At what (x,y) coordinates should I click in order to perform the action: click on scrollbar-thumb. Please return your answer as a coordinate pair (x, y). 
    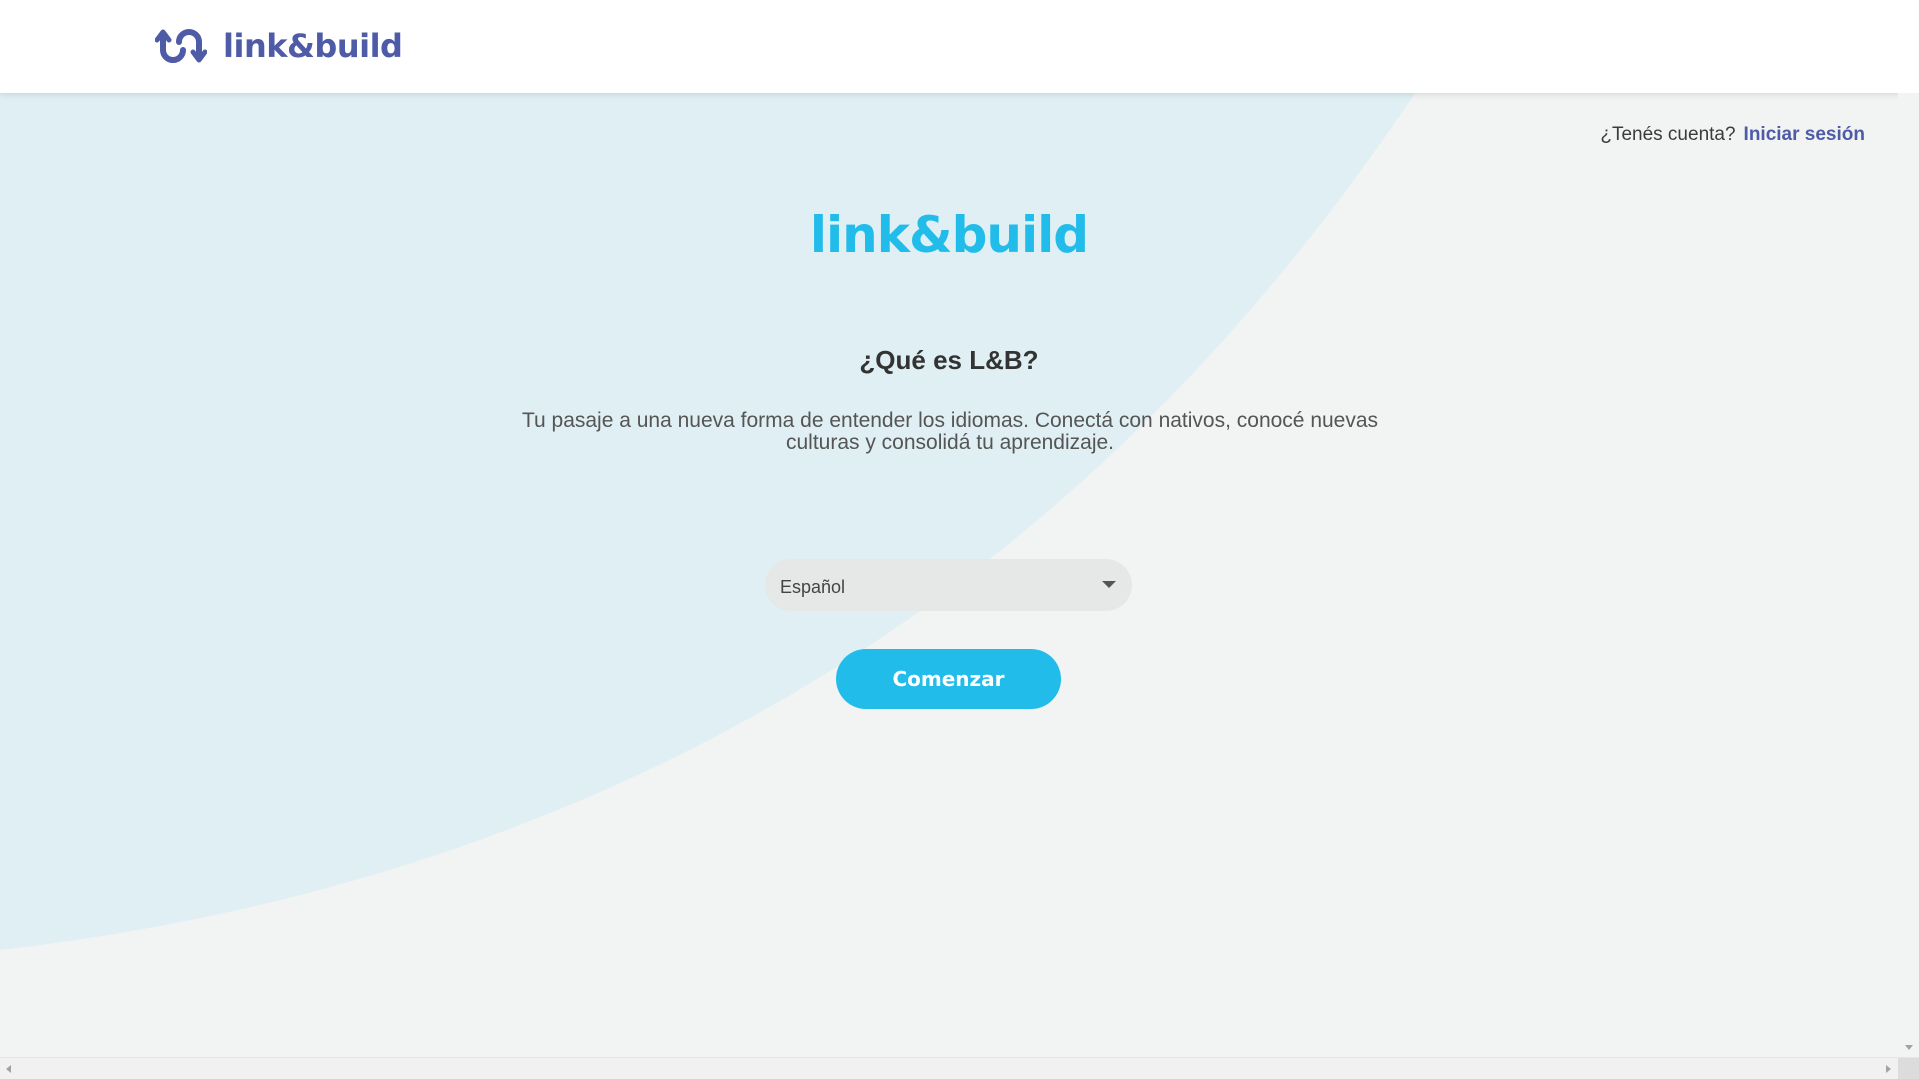
    Looking at the image, I should click on (947, 1068).